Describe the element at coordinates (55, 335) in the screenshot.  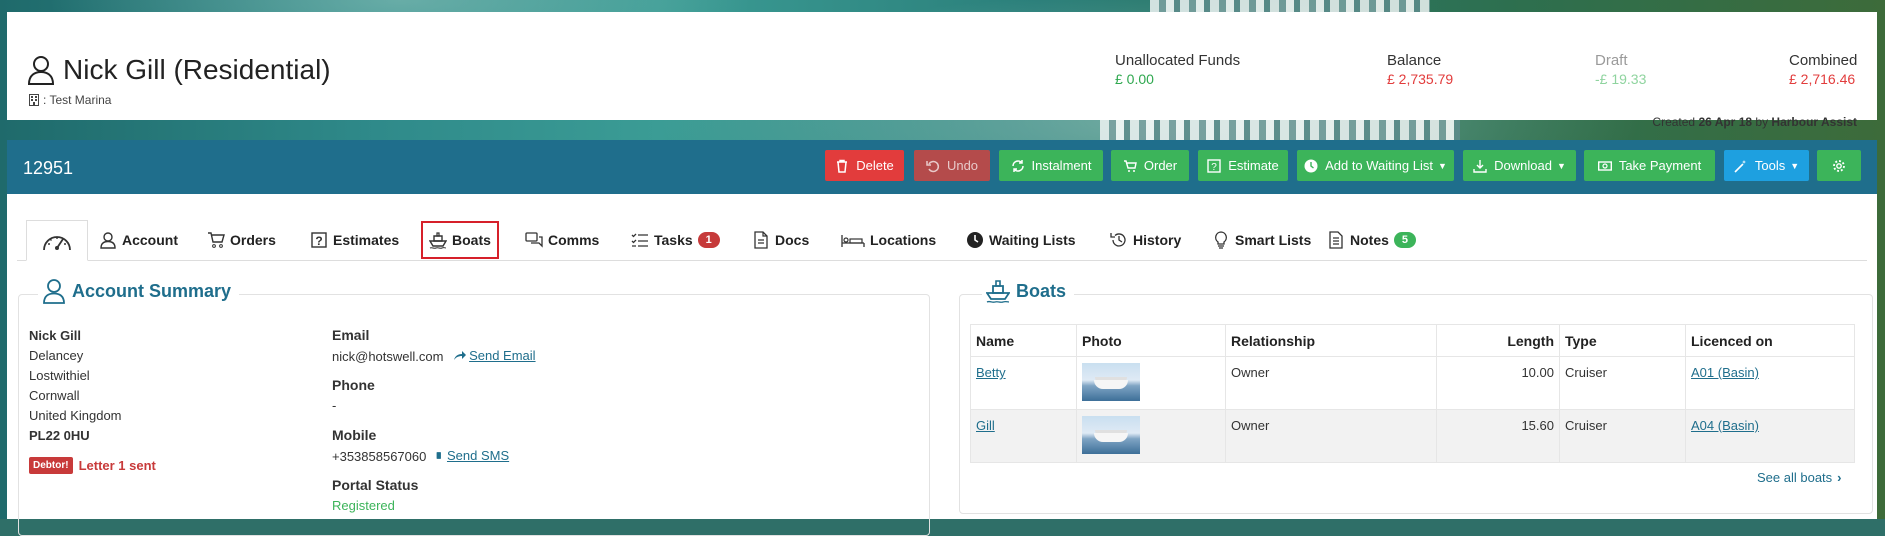
I see `address-name: Nick Gill` at that location.